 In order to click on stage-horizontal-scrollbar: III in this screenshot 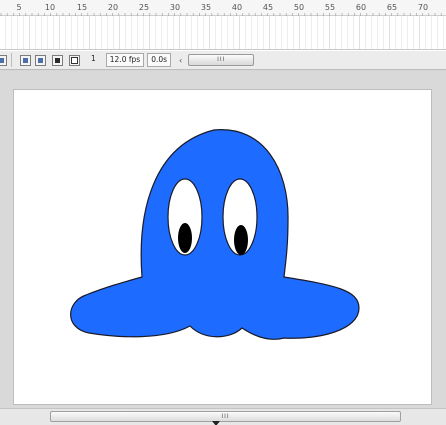, I will do `click(223, 416)`.